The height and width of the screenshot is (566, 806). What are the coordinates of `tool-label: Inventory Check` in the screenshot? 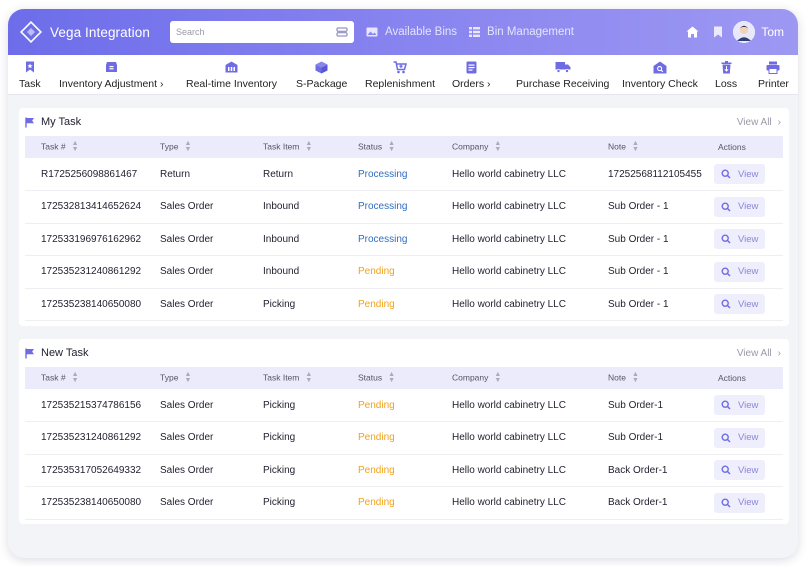 It's located at (660, 84).